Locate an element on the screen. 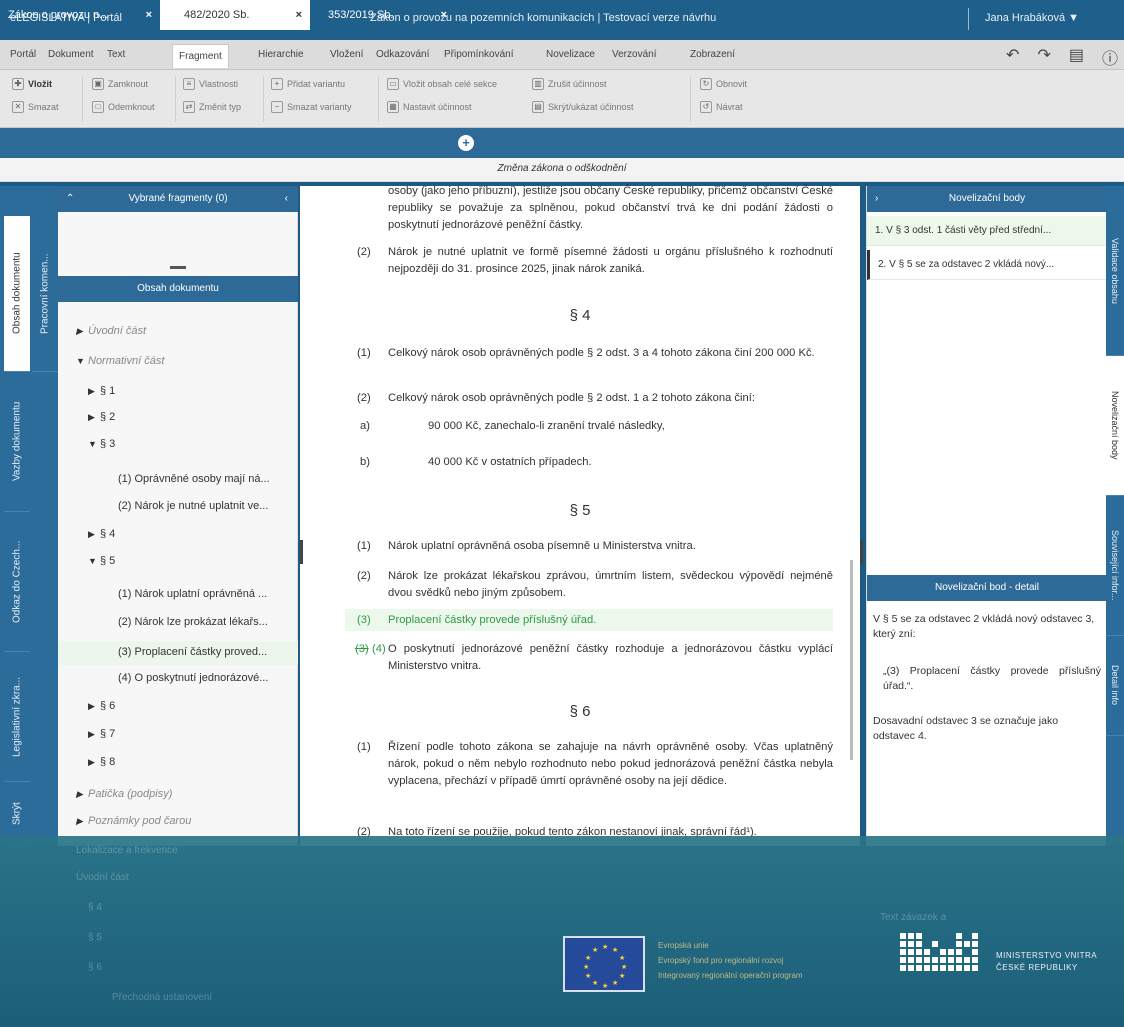 This screenshot has height=1027, width=1124. menu-portal: Portál is located at coordinates (23, 54).